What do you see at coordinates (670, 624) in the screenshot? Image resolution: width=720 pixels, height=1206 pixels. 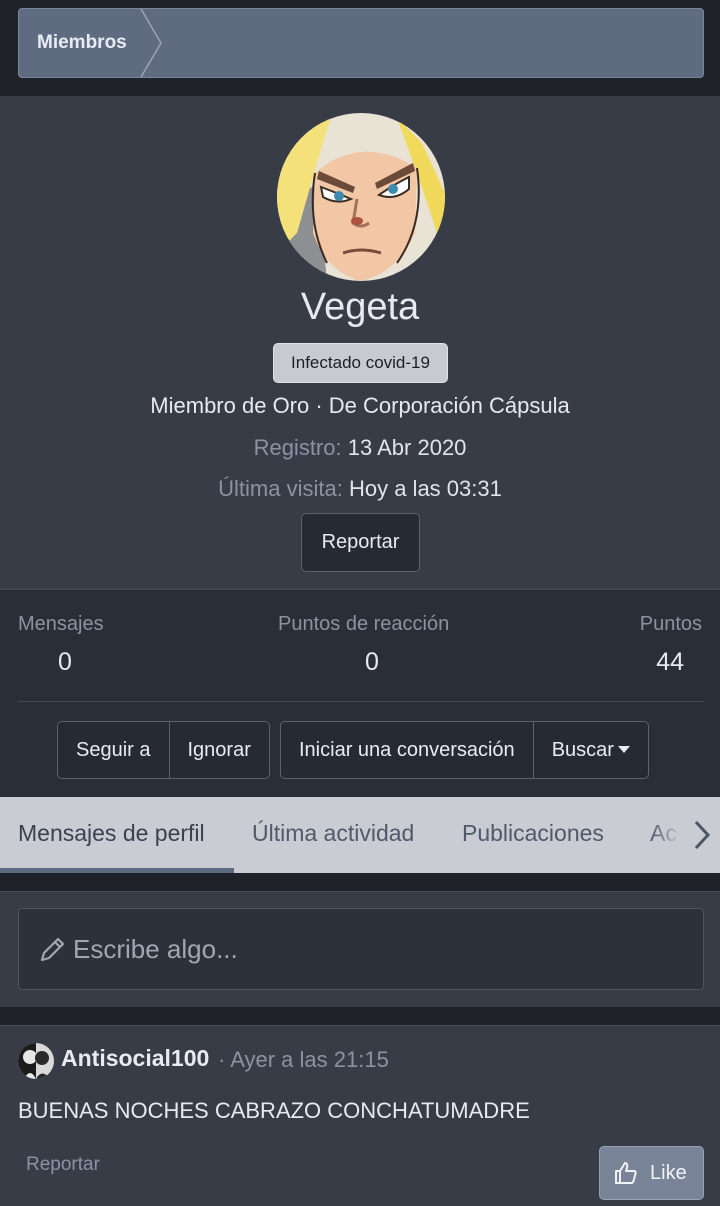 I see `points-label: Puntos` at bounding box center [670, 624].